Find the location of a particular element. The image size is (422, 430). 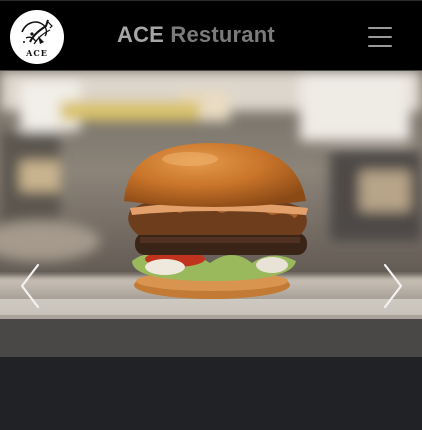

logo: ACE is located at coordinates (37, 37).